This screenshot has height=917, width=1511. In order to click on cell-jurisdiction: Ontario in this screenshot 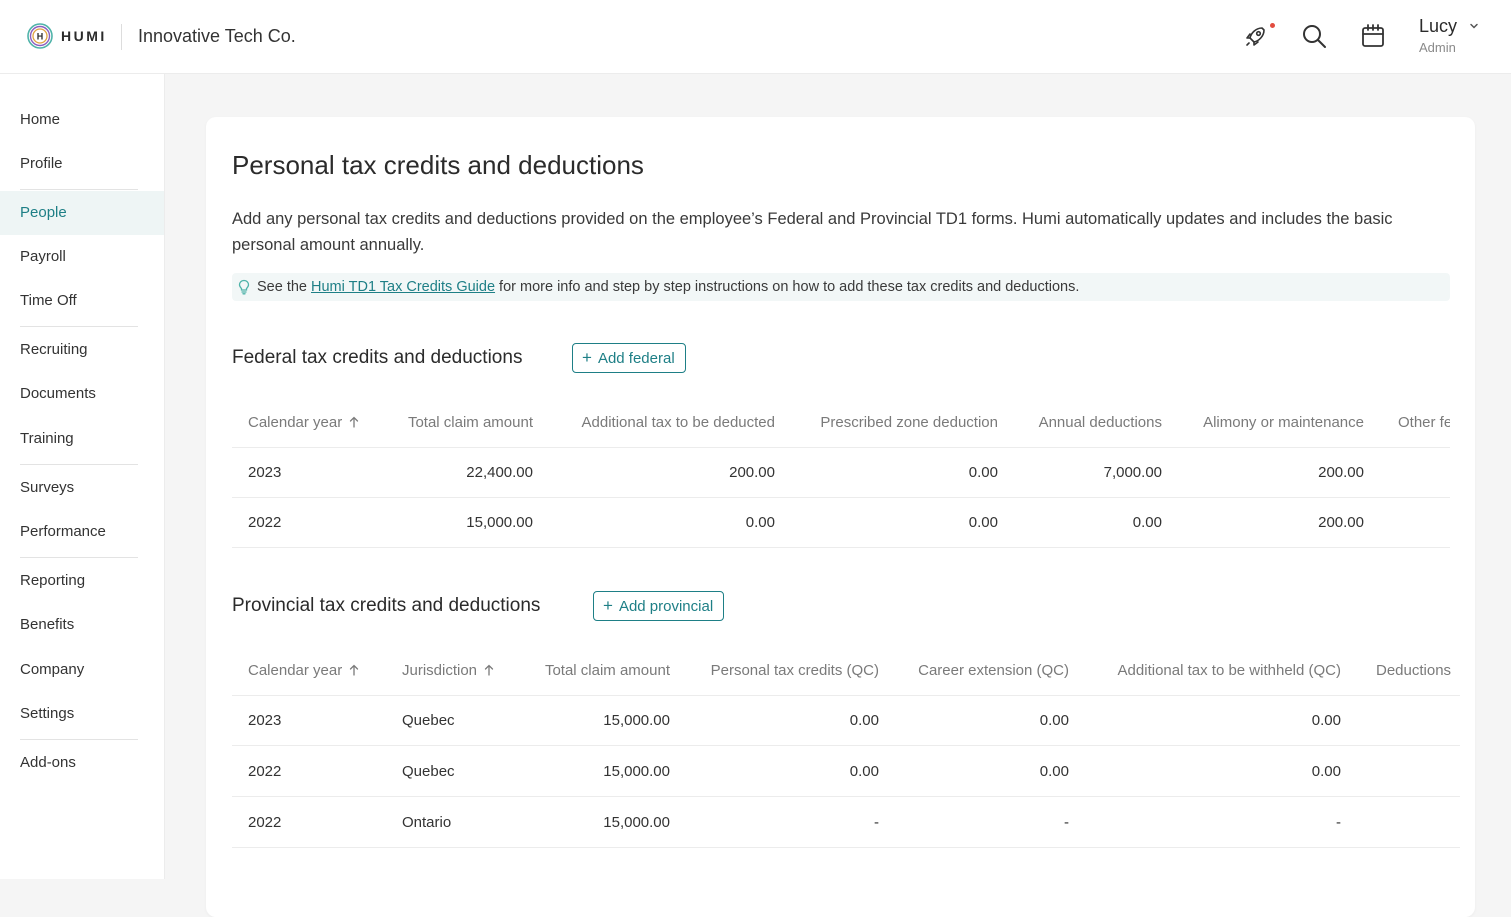, I will do `click(427, 822)`.